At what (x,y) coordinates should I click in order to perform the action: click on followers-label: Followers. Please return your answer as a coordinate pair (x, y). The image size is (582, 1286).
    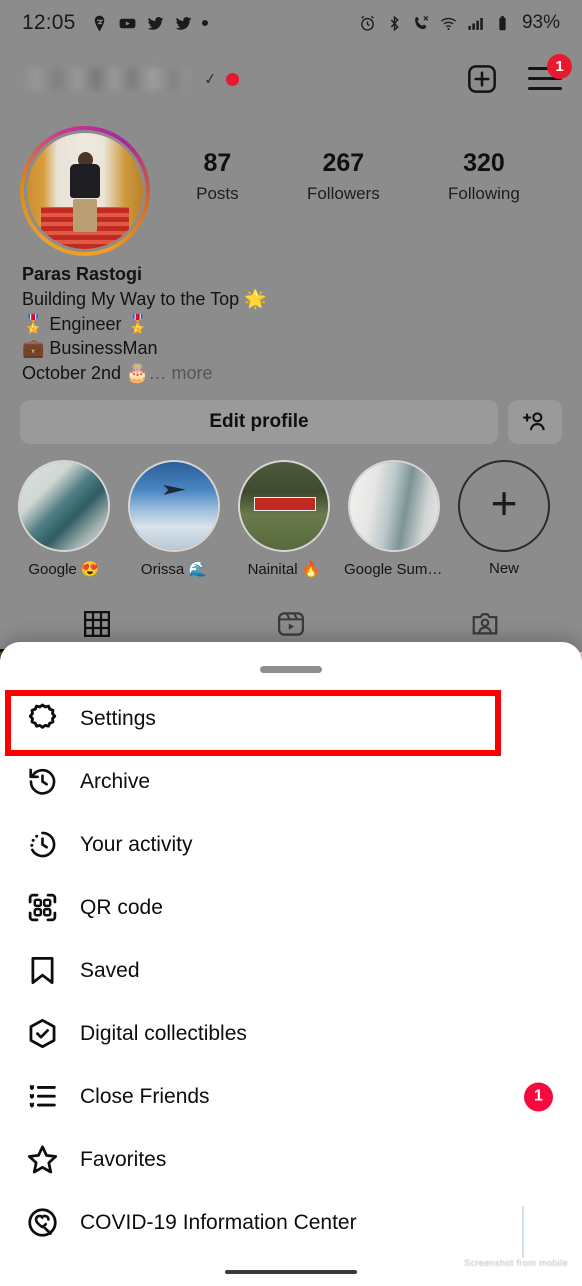
    Looking at the image, I should click on (343, 193).